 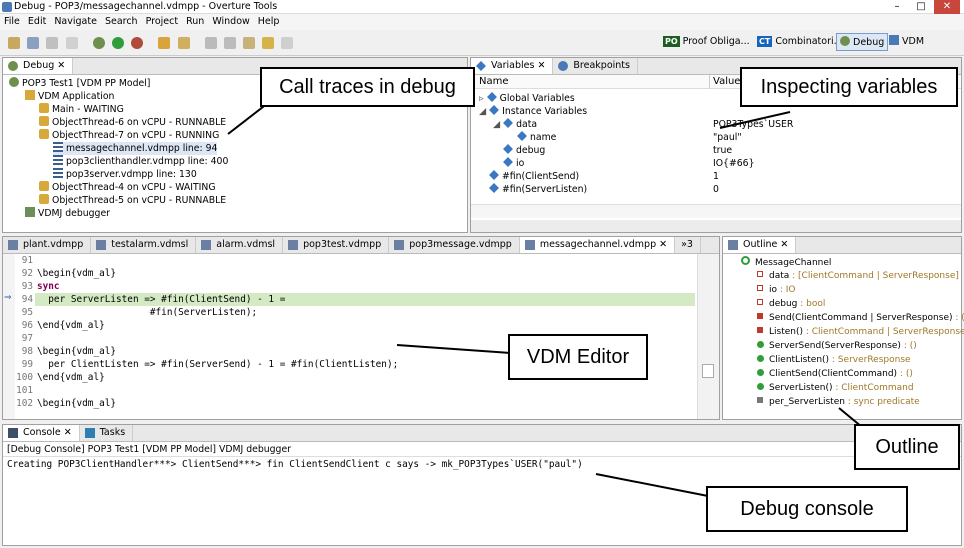 What do you see at coordinates (849, 87) in the screenshot?
I see `callout-variables: Inspecting variables` at bounding box center [849, 87].